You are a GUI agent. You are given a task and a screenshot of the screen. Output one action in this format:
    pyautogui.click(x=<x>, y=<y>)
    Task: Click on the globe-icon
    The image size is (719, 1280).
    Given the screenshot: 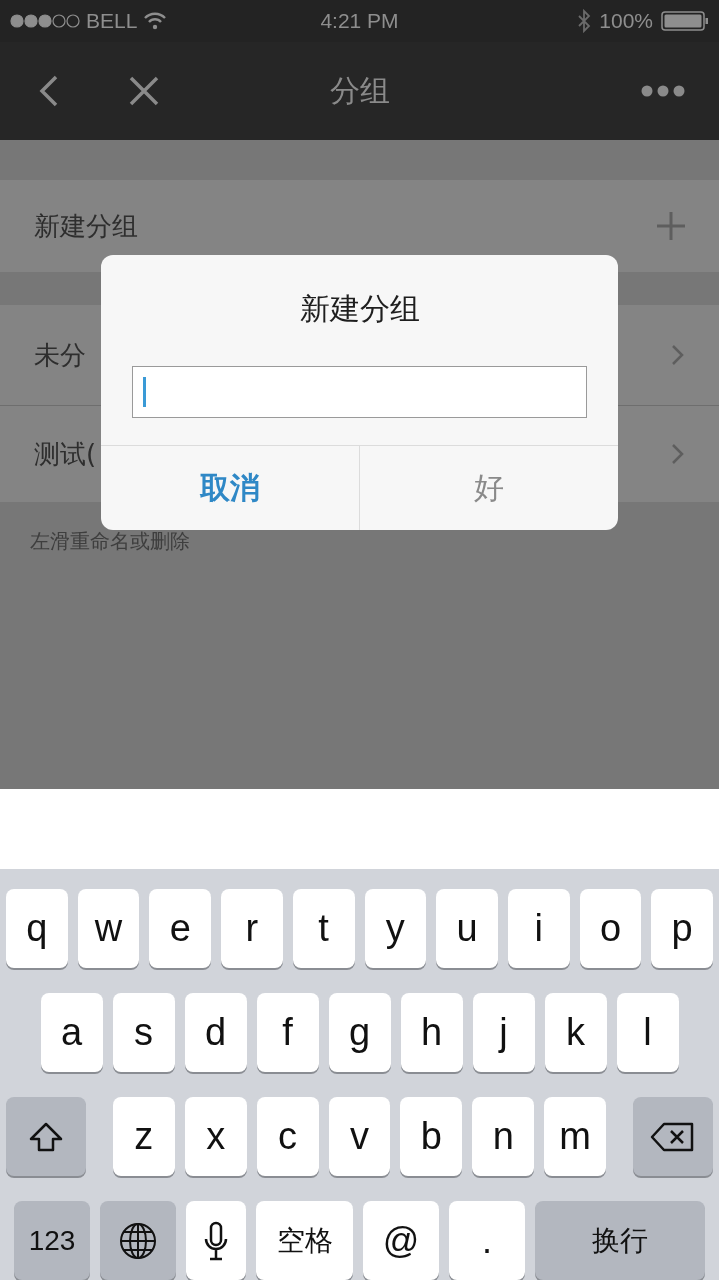 What is the action you would take?
    pyautogui.click(x=138, y=1240)
    